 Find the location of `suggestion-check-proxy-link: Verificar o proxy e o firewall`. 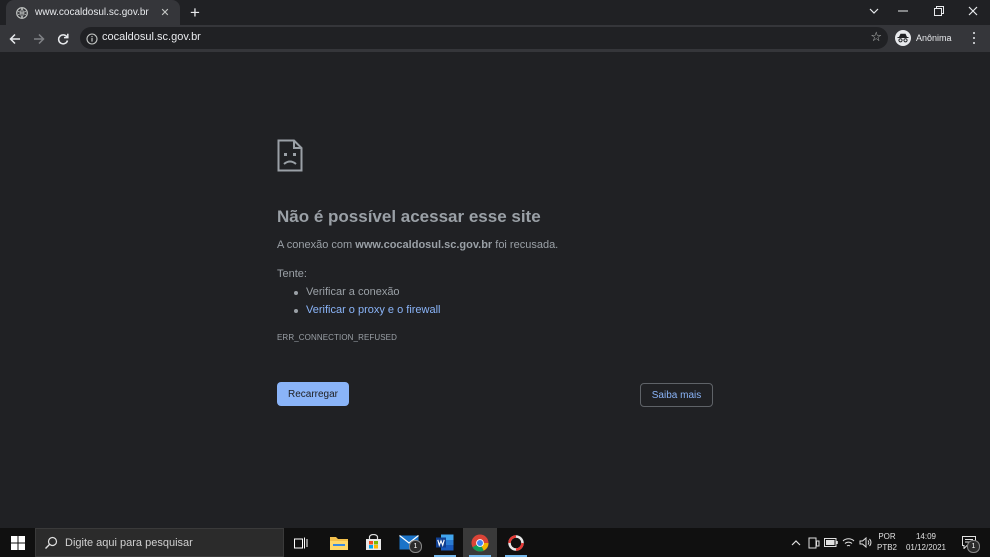

suggestion-check-proxy-link: Verificar o proxy e o firewall is located at coordinates (367, 313).